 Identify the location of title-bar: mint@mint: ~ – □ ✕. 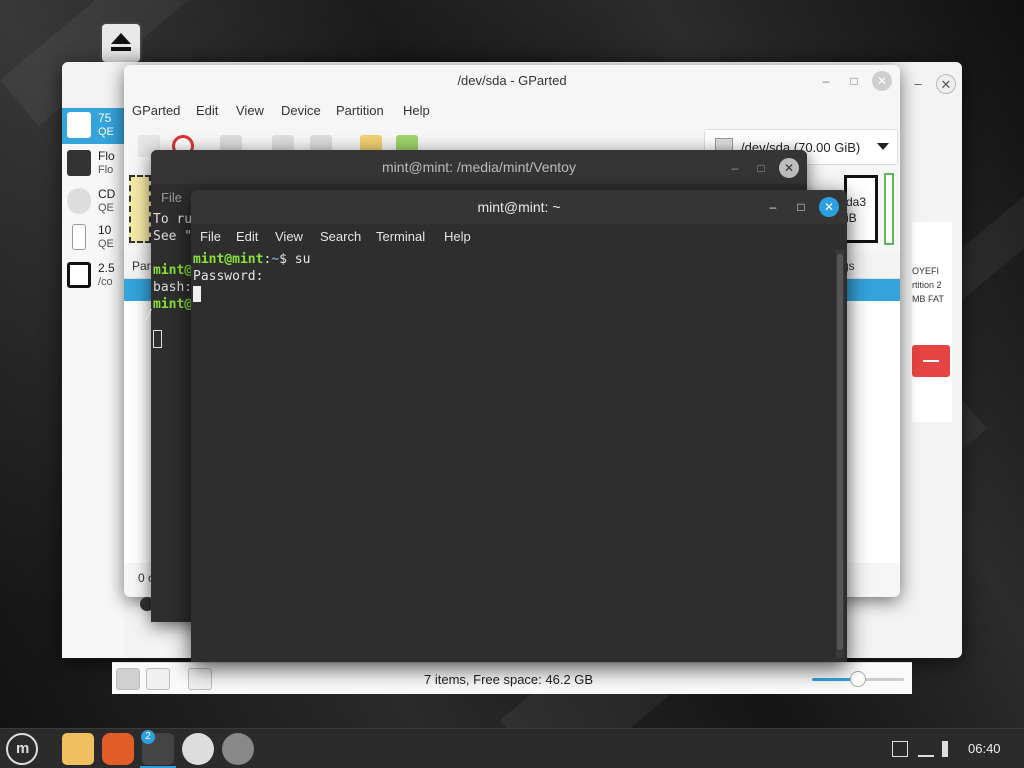
(519, 207).